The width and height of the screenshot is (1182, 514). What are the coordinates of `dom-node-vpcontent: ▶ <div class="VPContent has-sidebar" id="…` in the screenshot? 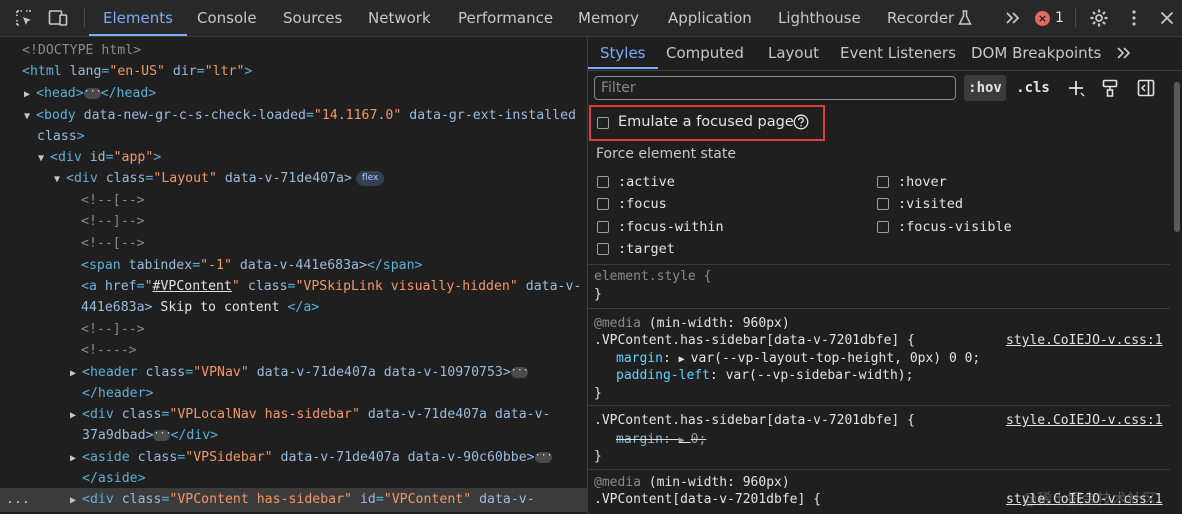 It's located at (302, 499).